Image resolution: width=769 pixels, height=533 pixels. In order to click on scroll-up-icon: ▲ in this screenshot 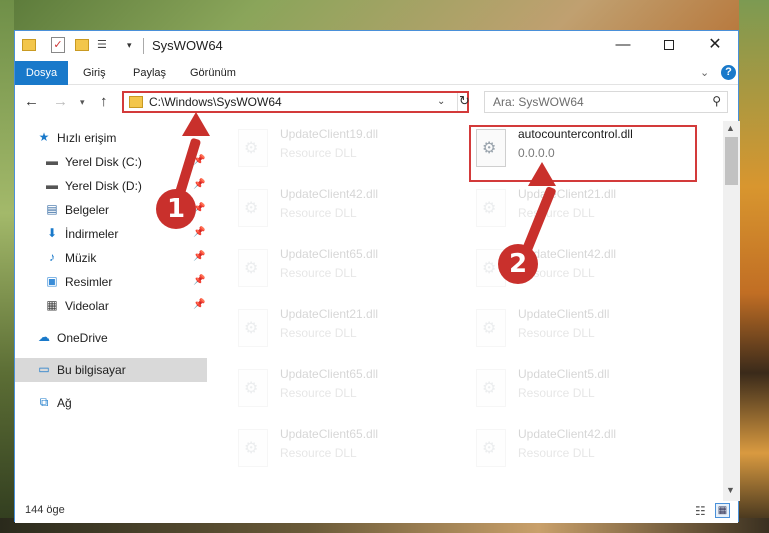, I will do `click(730, 128)`.